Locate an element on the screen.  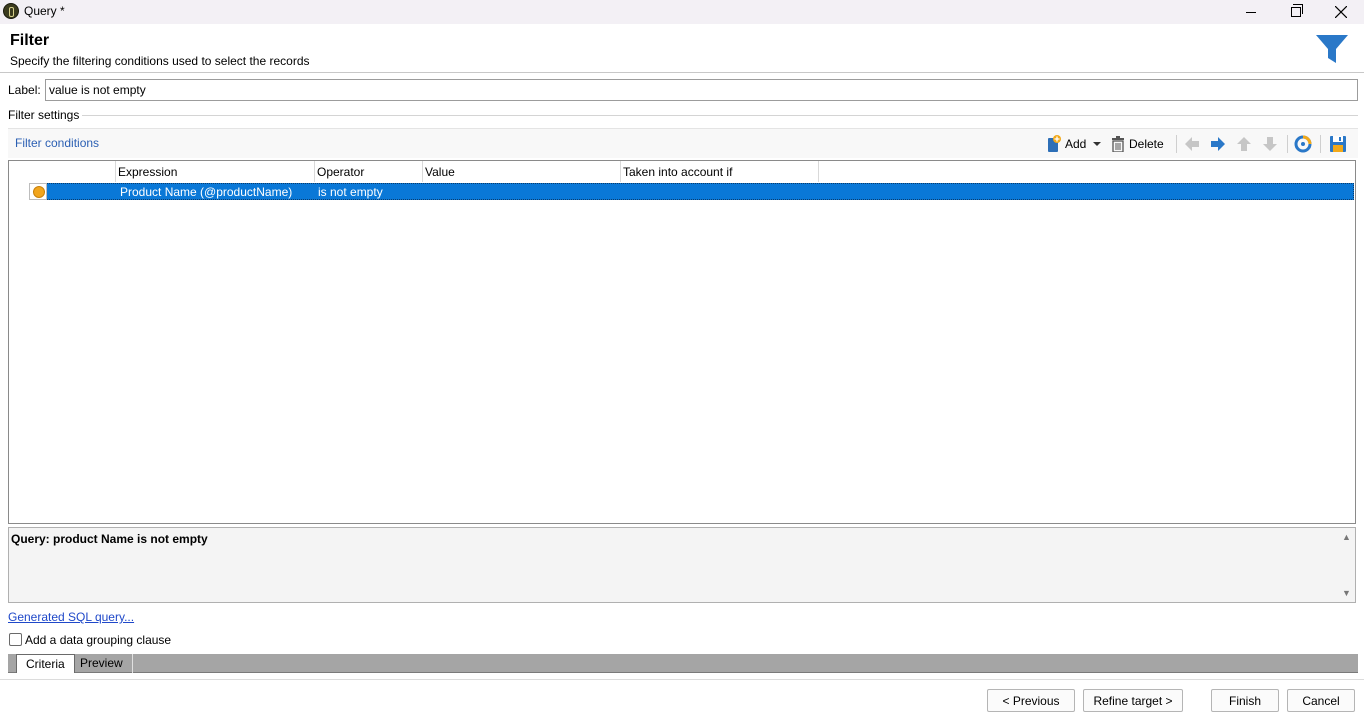
query-text: Query: product Name is not empty is located at coordinates (109, 539).